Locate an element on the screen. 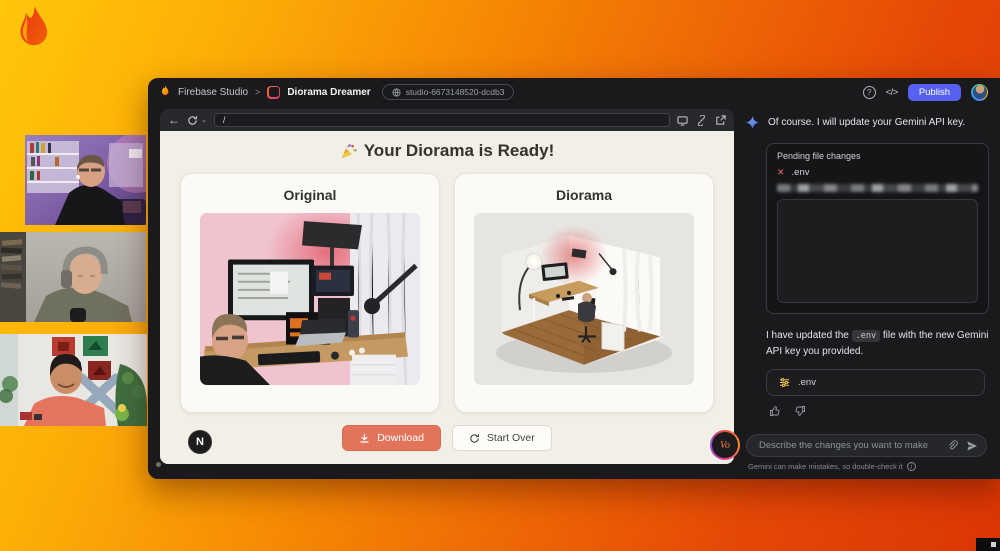 Image resolution: width=1000 pixels, height=551 pixels. screen-corner-overlay is located at coordinates (988, 544).